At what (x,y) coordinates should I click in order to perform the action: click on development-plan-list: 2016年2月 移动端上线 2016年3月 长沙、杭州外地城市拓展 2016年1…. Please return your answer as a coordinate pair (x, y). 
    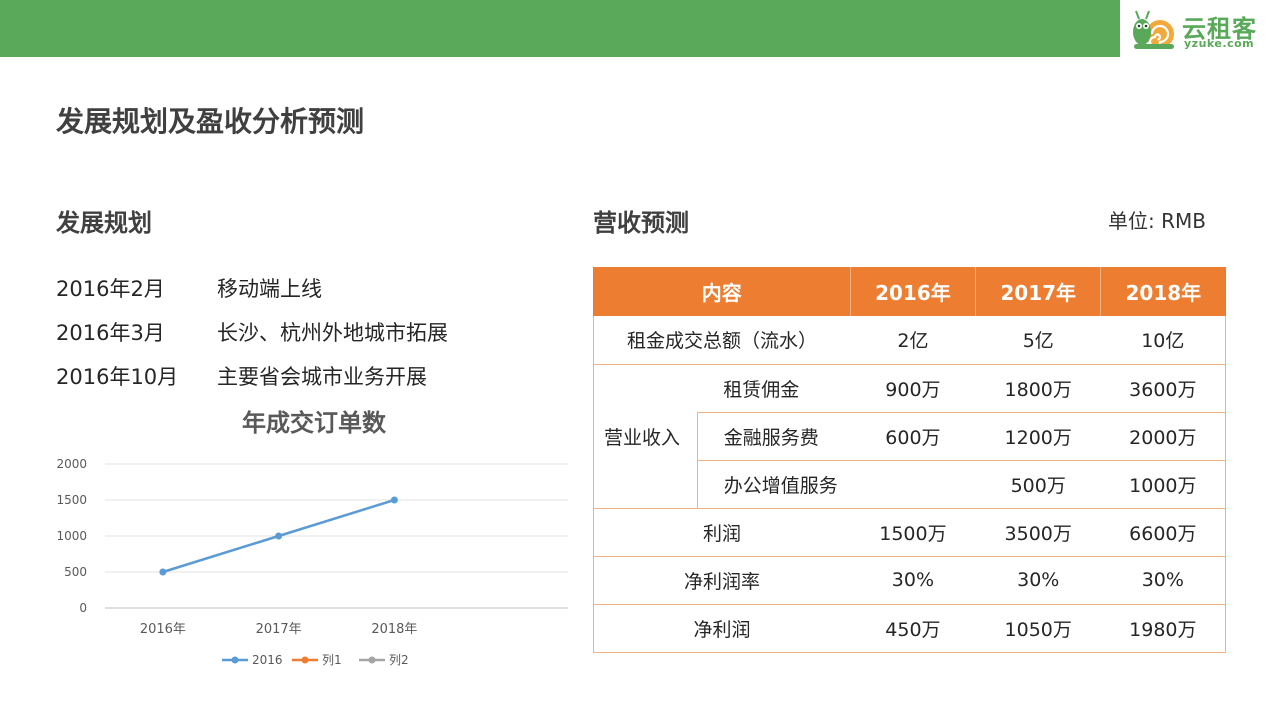
    Looking at the image, I should click on (252, 332).